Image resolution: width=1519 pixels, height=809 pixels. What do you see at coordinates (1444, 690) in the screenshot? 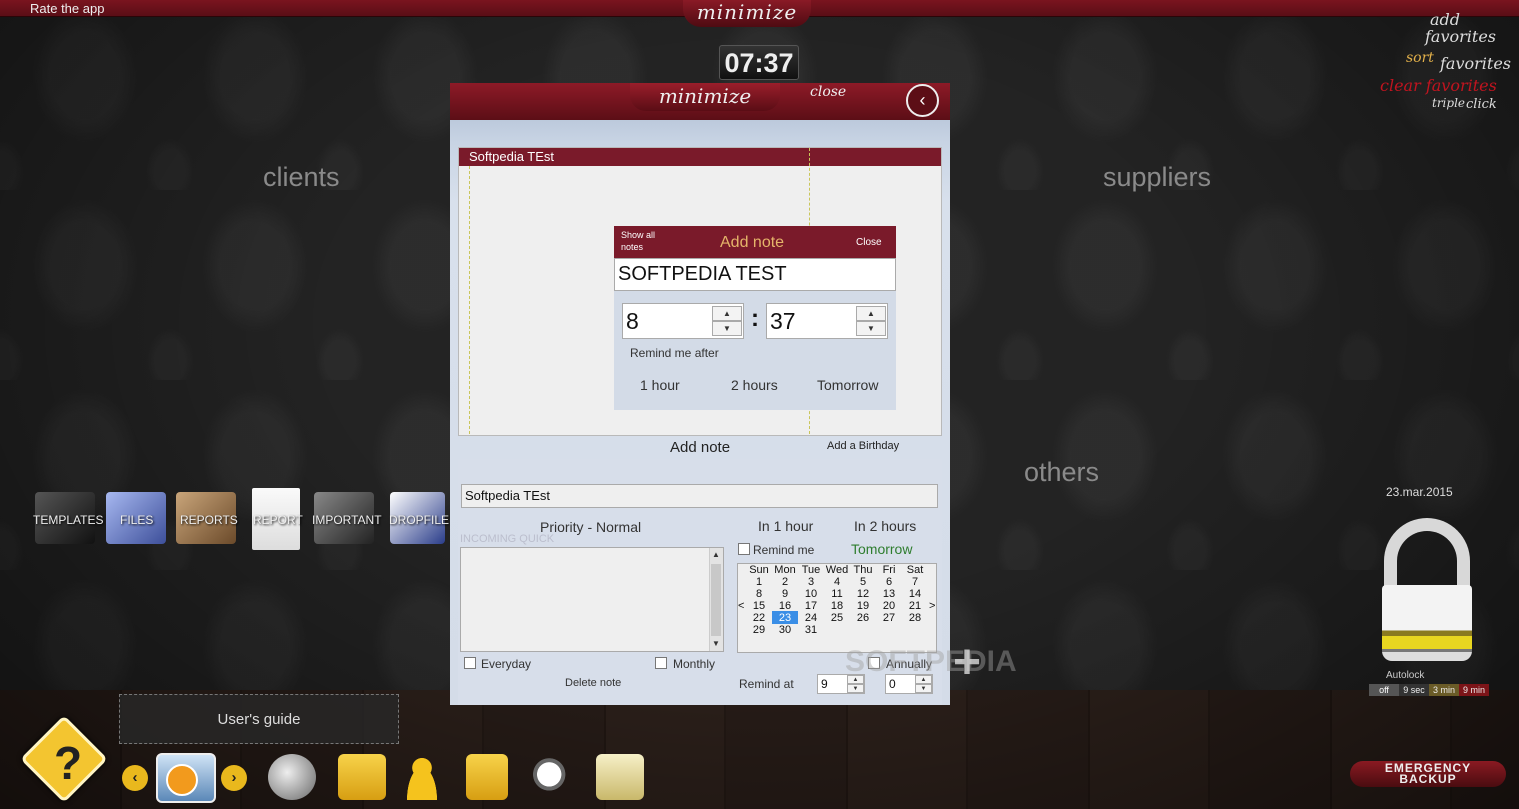
I see `autolock-3min-option: 3 min` at bounding box center [1444, 690].